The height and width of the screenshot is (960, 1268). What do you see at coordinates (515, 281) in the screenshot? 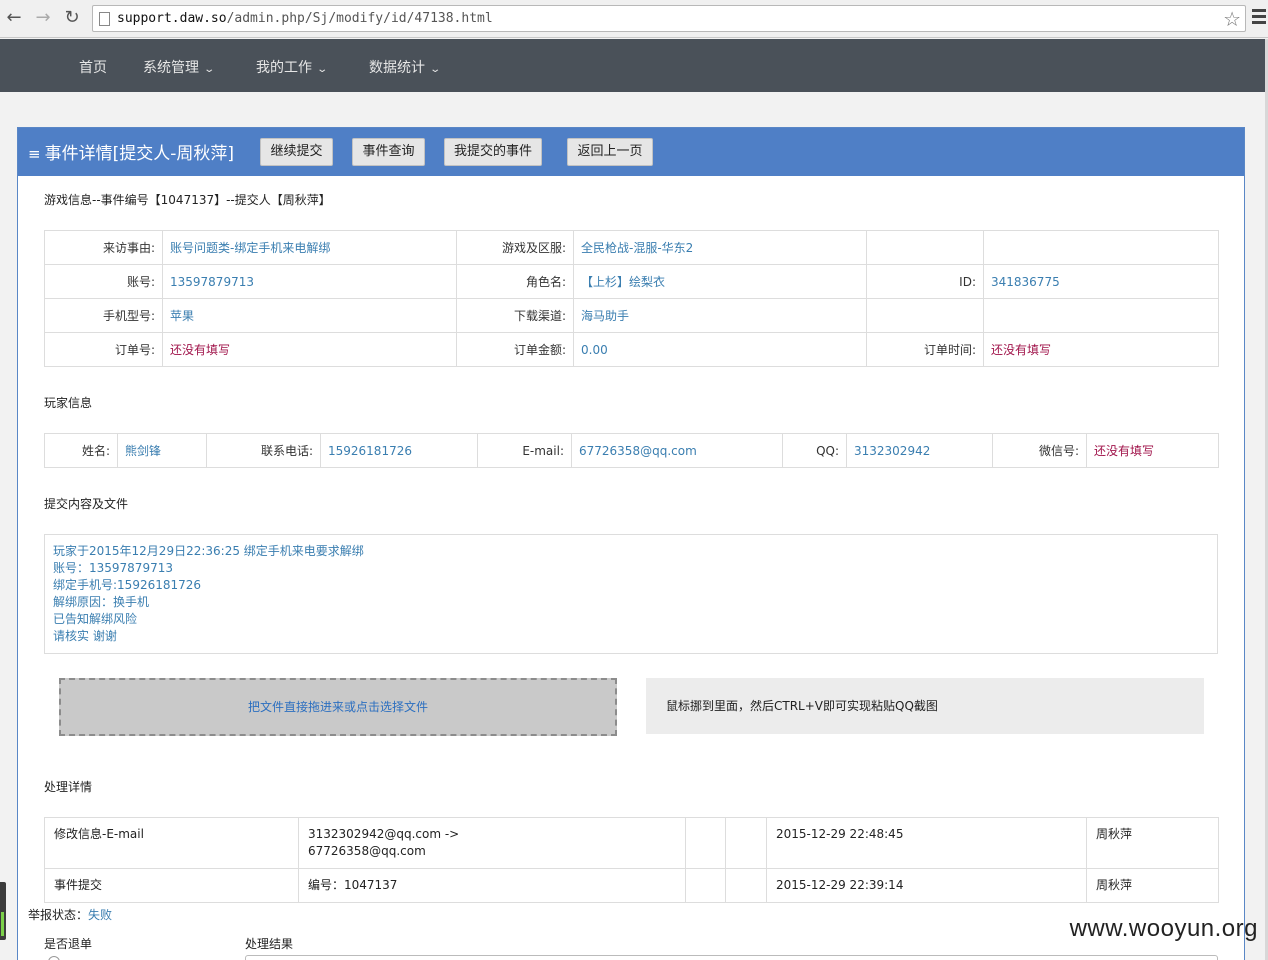
I see `role-name-label: 角色名:` at bounding box center [515, 281].